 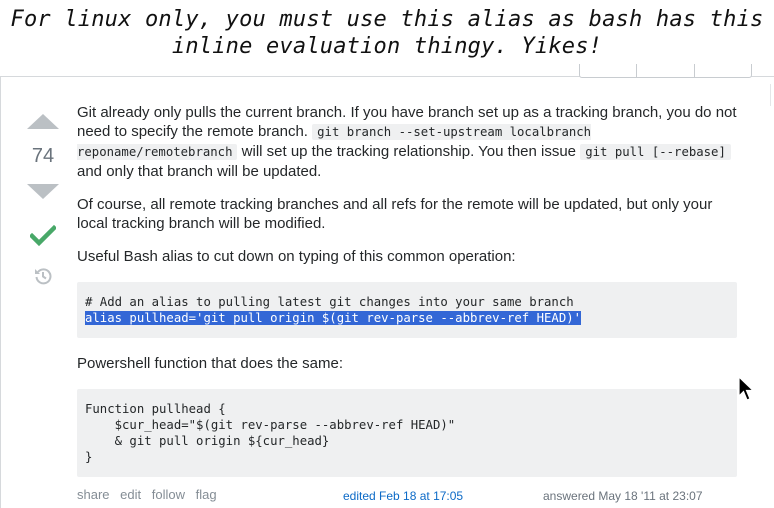 What do you see at coordinates (199, 171) in the screenshot?
I see `text-span: and only that branch will be updated.` at bounding box center [199, 171].